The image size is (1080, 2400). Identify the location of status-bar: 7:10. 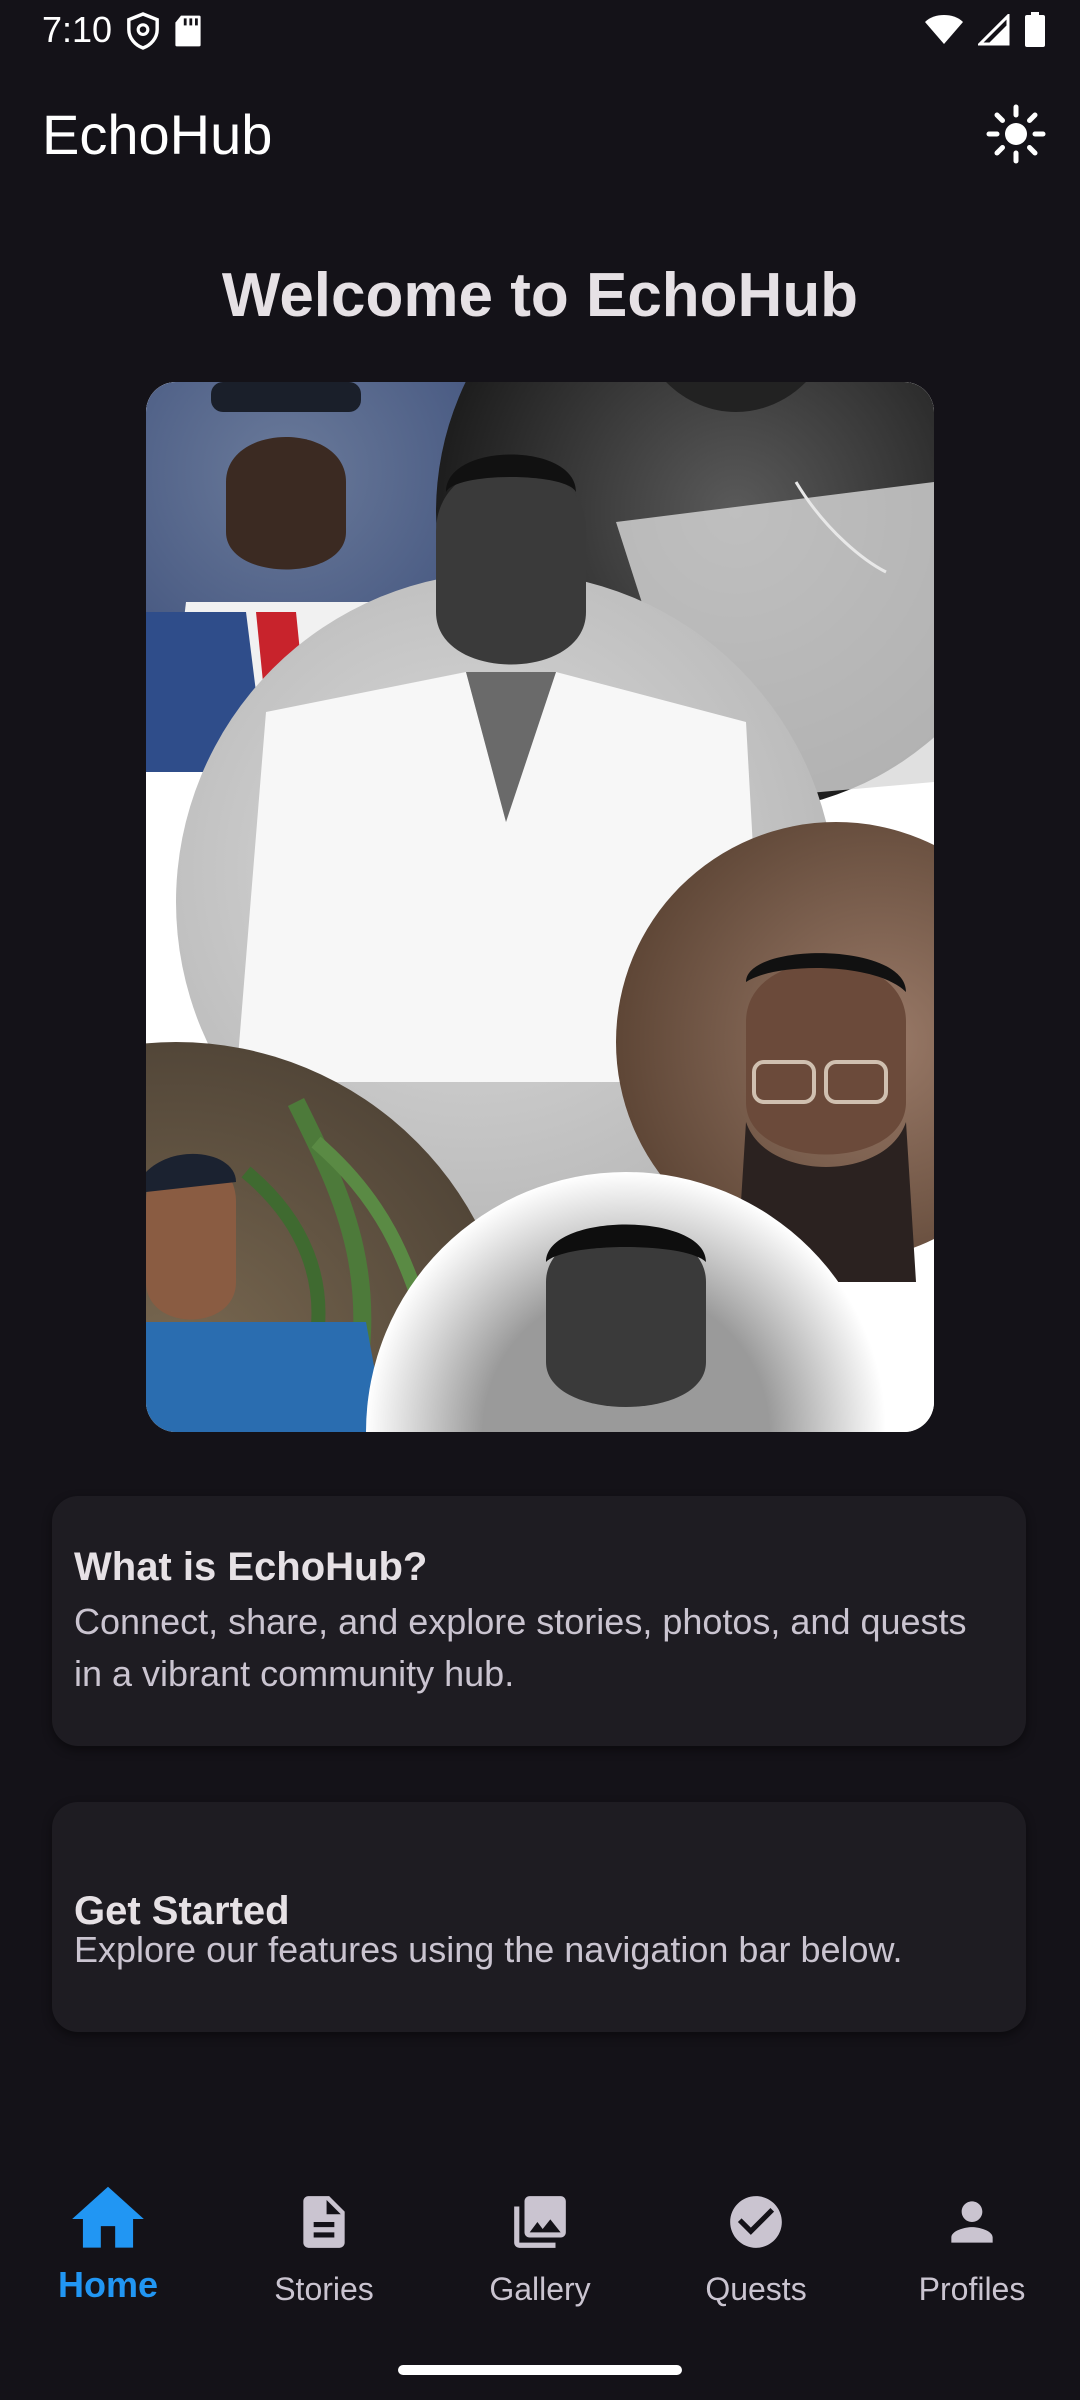
(540, 31).